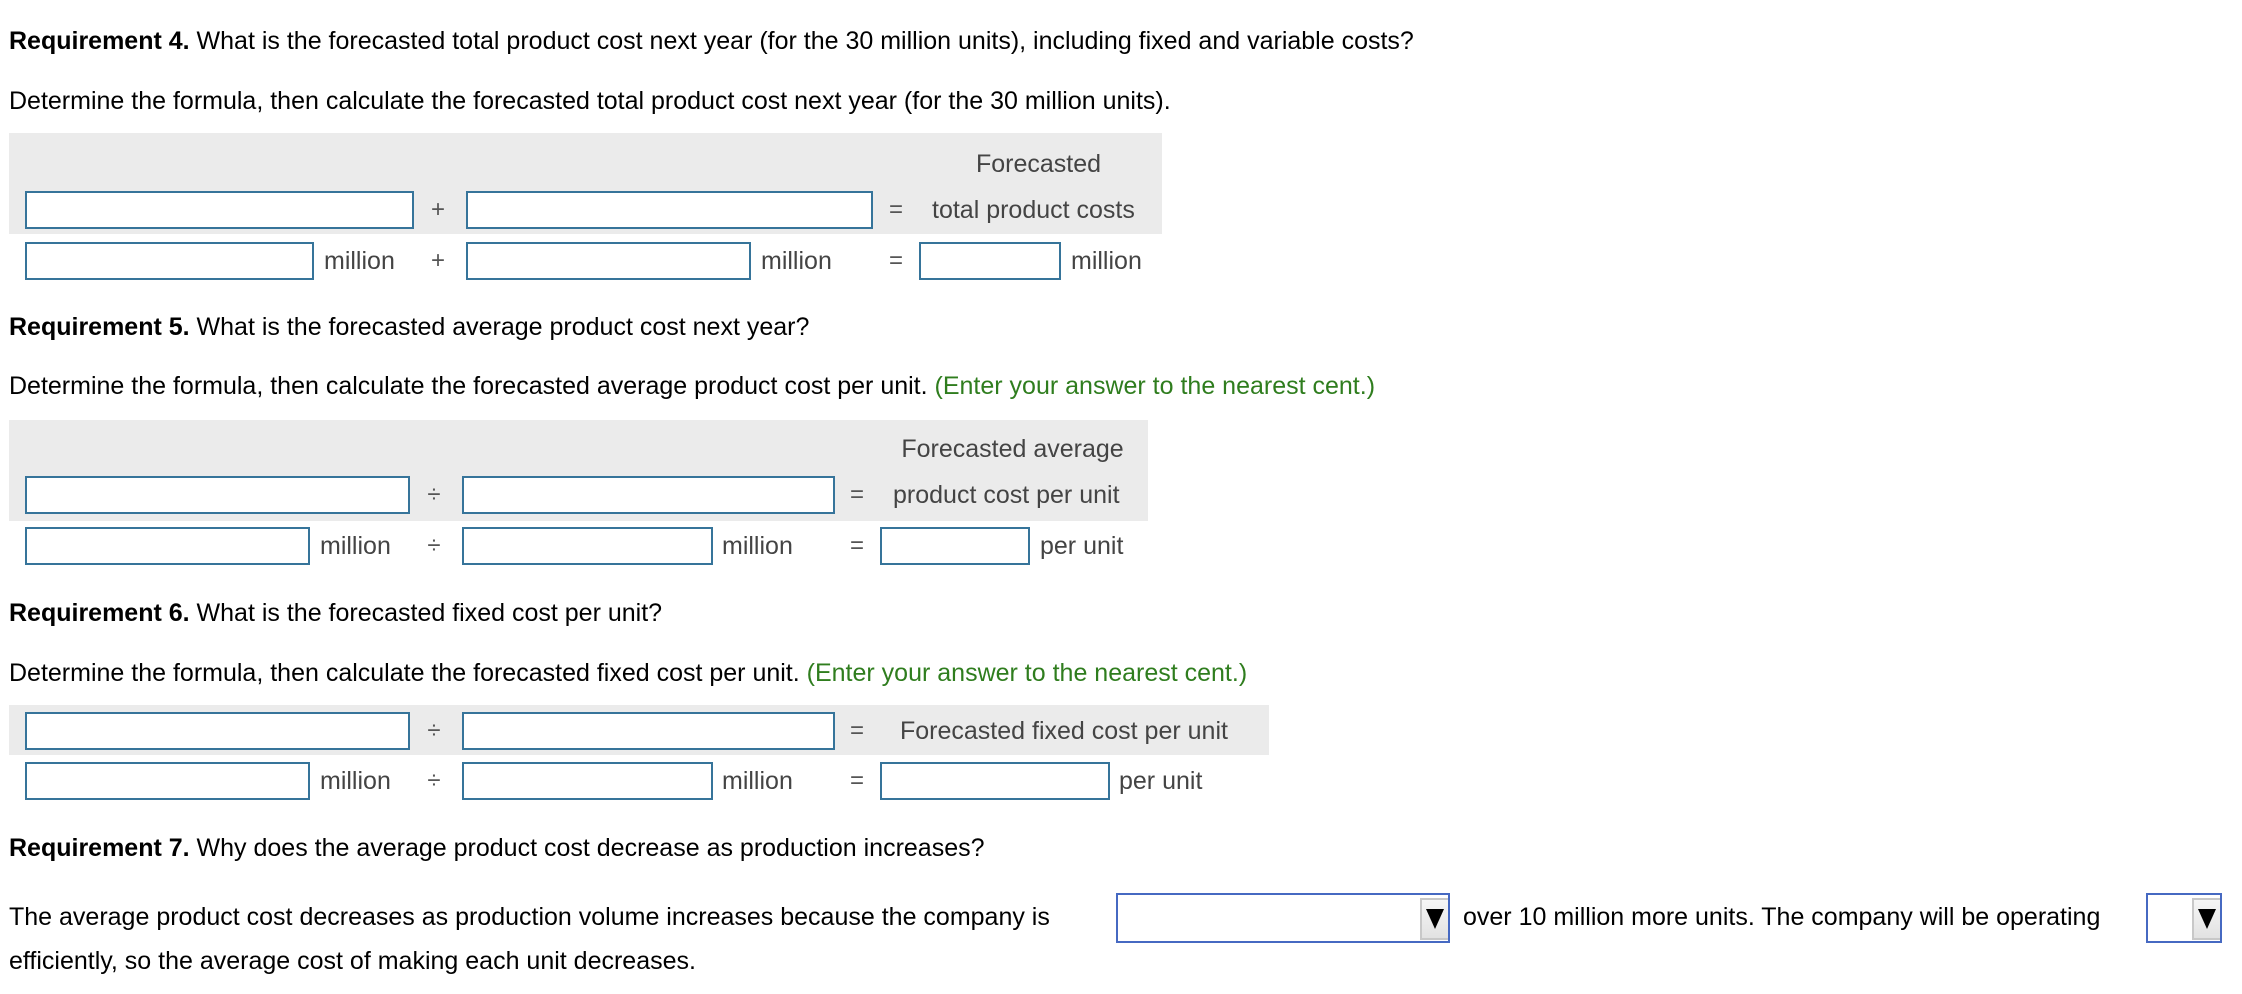  Describe the element at coordinates (1155, 386) in the screenshot. I see `req5-hint: (Enter your answer to the nearest cent.)` at that location.